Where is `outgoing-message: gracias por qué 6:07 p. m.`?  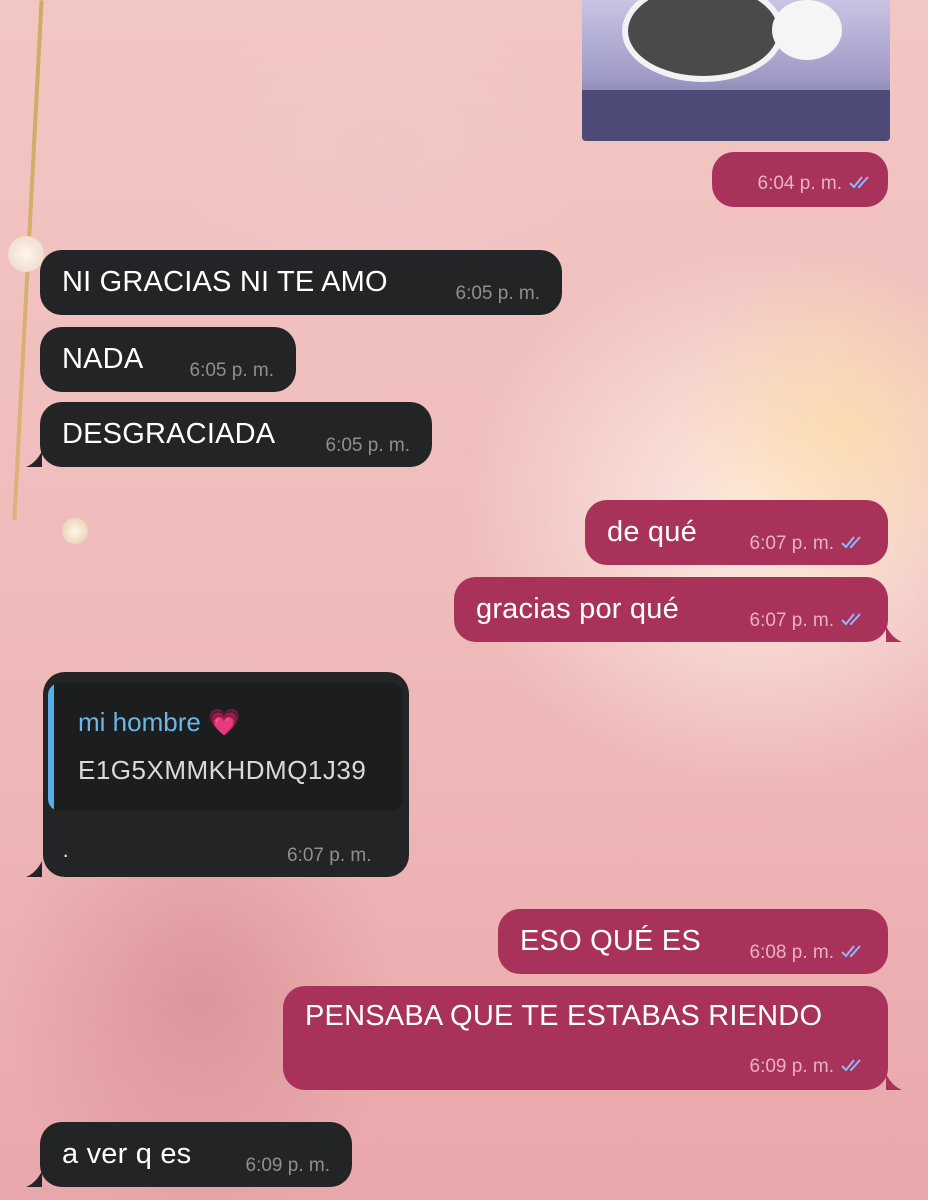
outgoing-message: gracias por qué 6:07 p. m. is located at coordinates (671, 609).